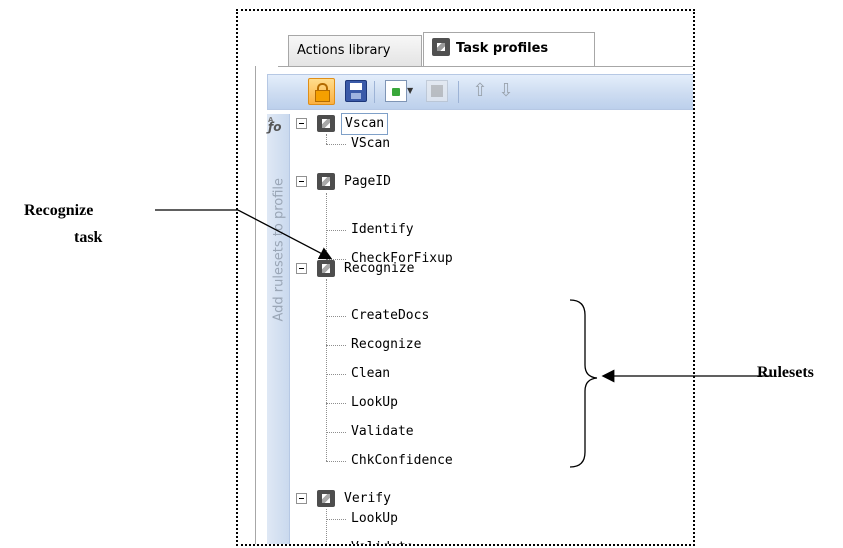 Image resolution: width=843 pixels, height=548 pixels. Describe the element at coordinates (583, 383) in the screenshot. I see `rulesets-brace` at that location.